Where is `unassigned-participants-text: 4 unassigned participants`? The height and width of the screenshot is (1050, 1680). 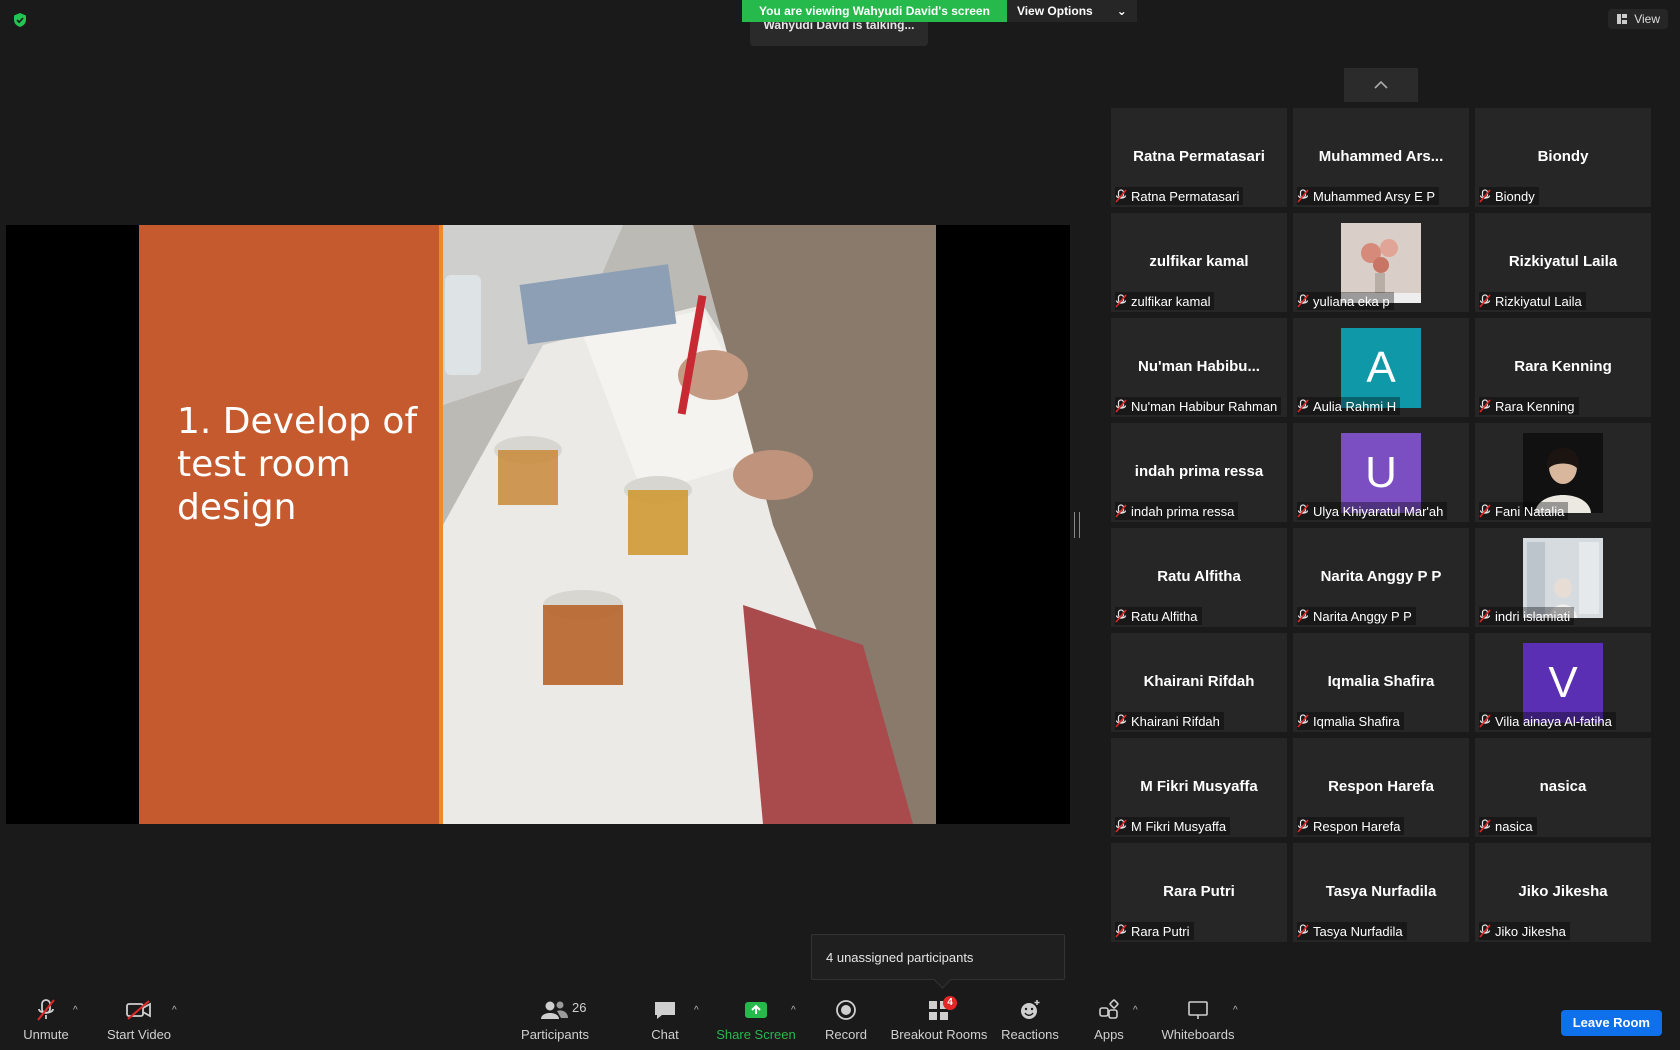
unassigned-participants-text: 4 unassigned participants is located at coordinates (900, 957).